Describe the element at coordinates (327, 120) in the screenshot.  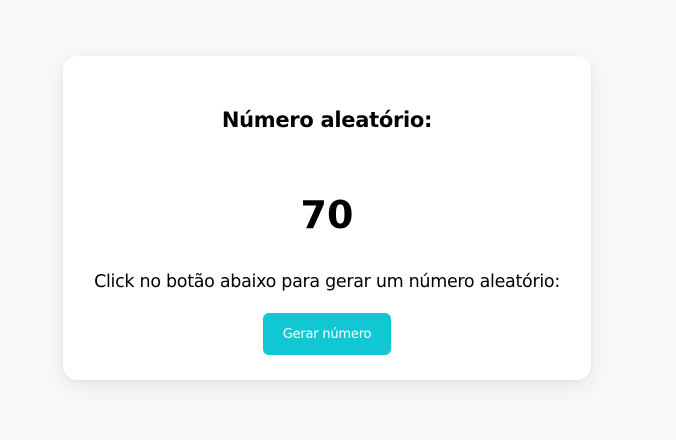
I see `card-title: Número aleatório:` at that location.